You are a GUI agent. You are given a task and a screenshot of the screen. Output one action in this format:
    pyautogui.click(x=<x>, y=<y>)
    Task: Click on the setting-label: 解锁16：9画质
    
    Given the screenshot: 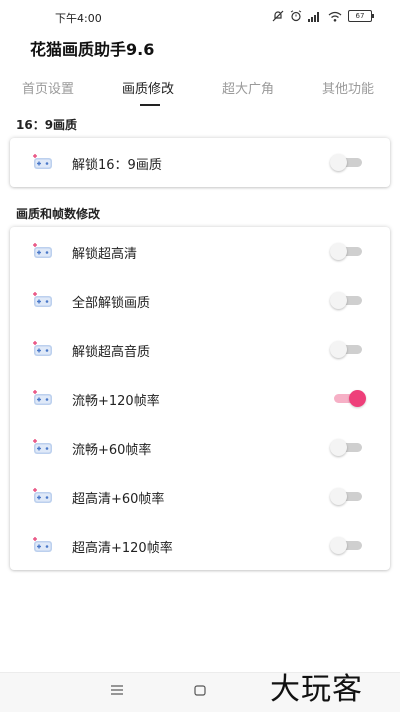 What is the action you would take?
    pyautogui.click(x=117, y=165)
    